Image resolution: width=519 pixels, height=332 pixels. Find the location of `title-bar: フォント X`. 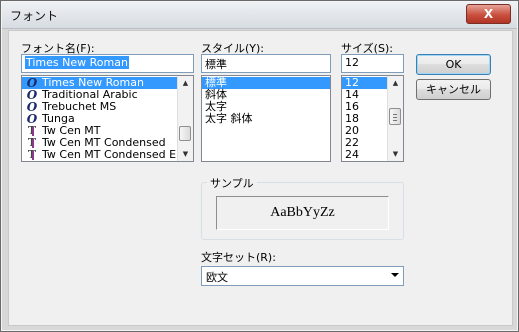

title-bar: フォント X is located at coordinates (259, 15).